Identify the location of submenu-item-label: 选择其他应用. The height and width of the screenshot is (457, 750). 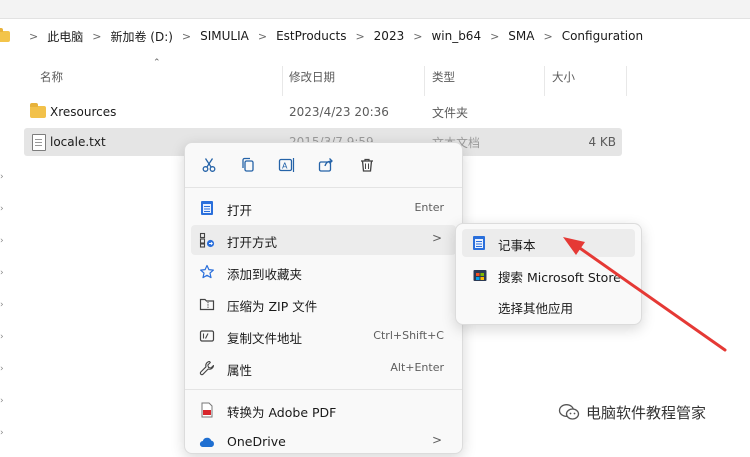
(536, 308).